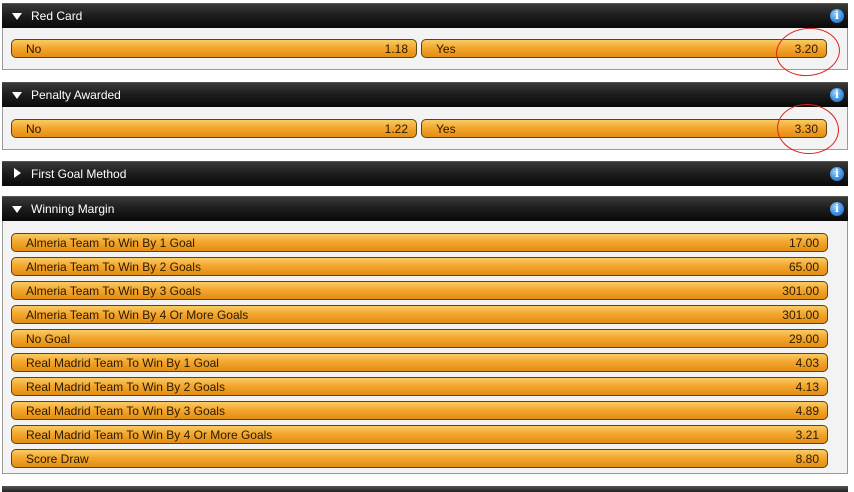 This screenshot has height=492, width=854. Describe the element at coordinates (125, 387) in the screenshot. I see `selection-label: Real Madrid Team To Win By 2 Goals` at that location.